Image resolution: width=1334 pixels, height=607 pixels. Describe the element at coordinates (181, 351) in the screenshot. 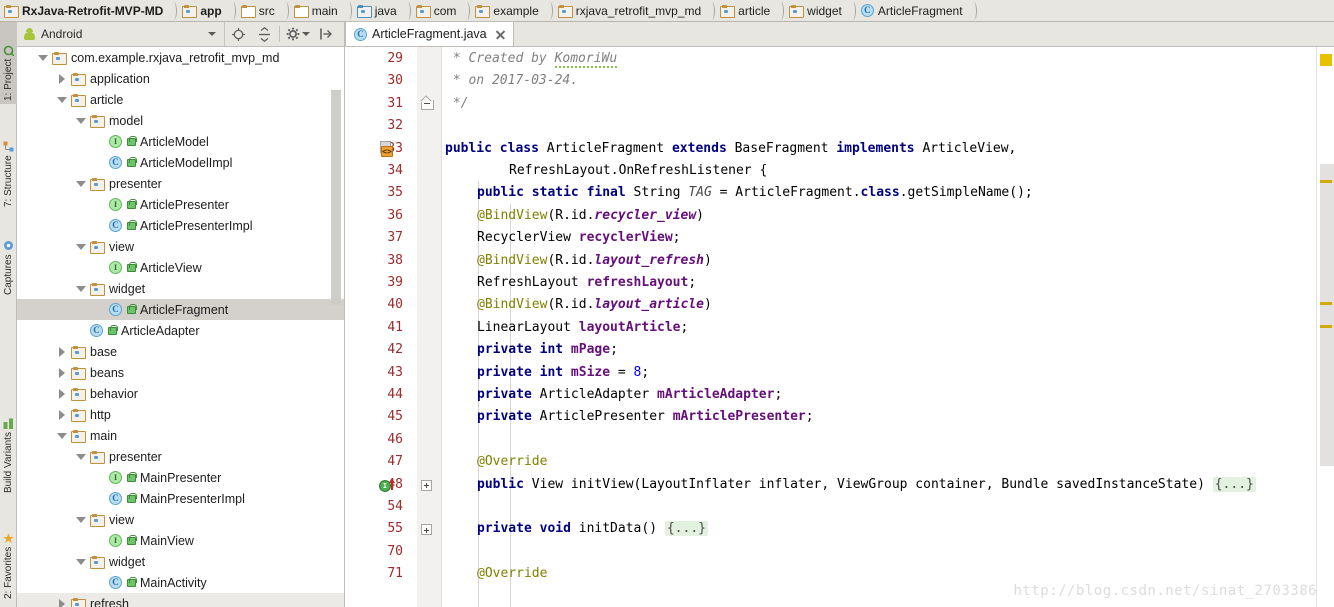

I see `tree-node-base: base` at that location.